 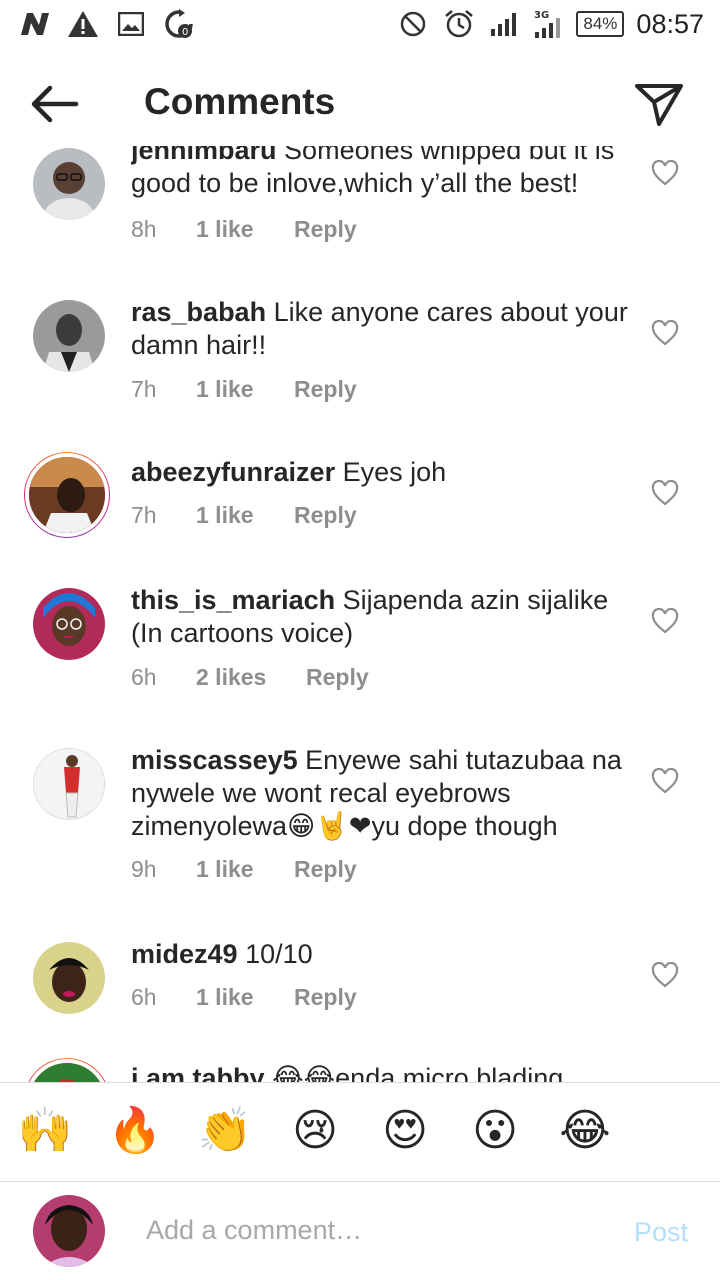 I want to click on paper-plane-icon, so click(x=659, y=105).